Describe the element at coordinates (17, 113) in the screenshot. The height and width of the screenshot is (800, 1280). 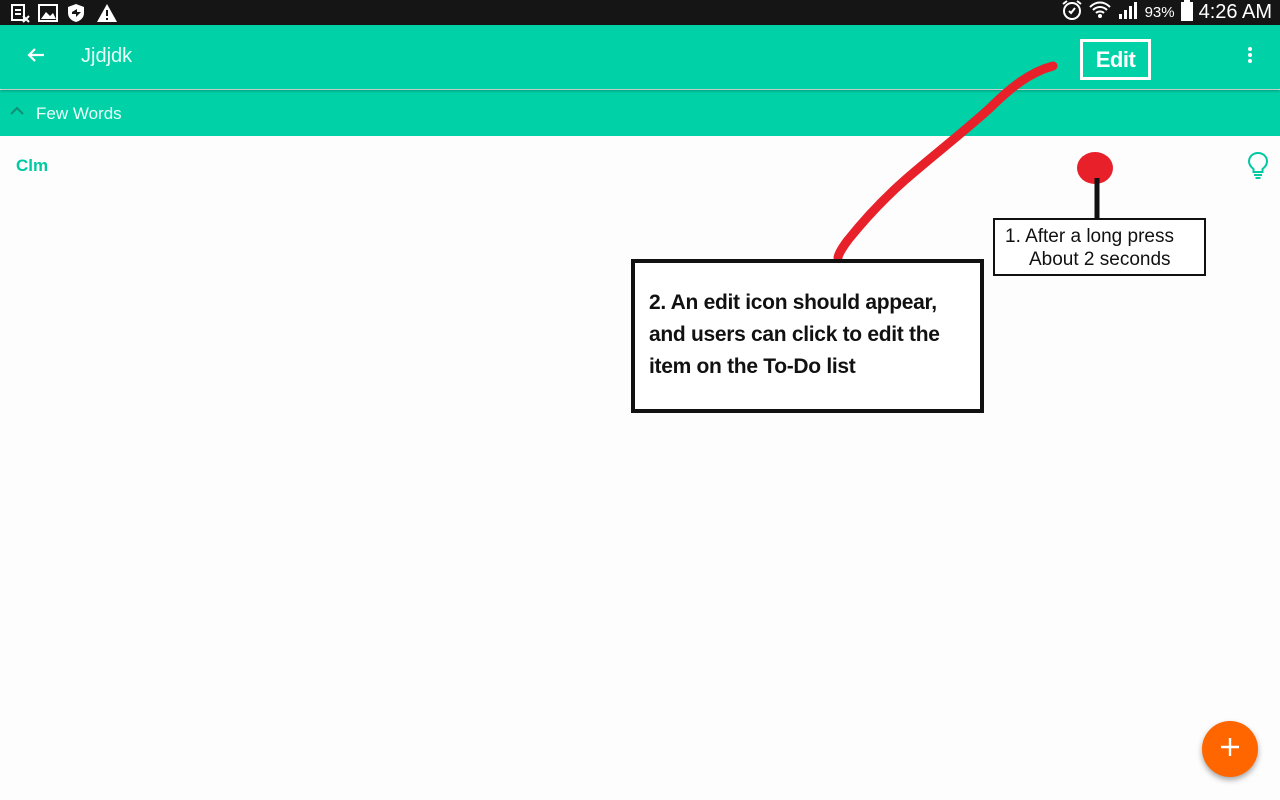
I see `chevron-up-icon` at that location.